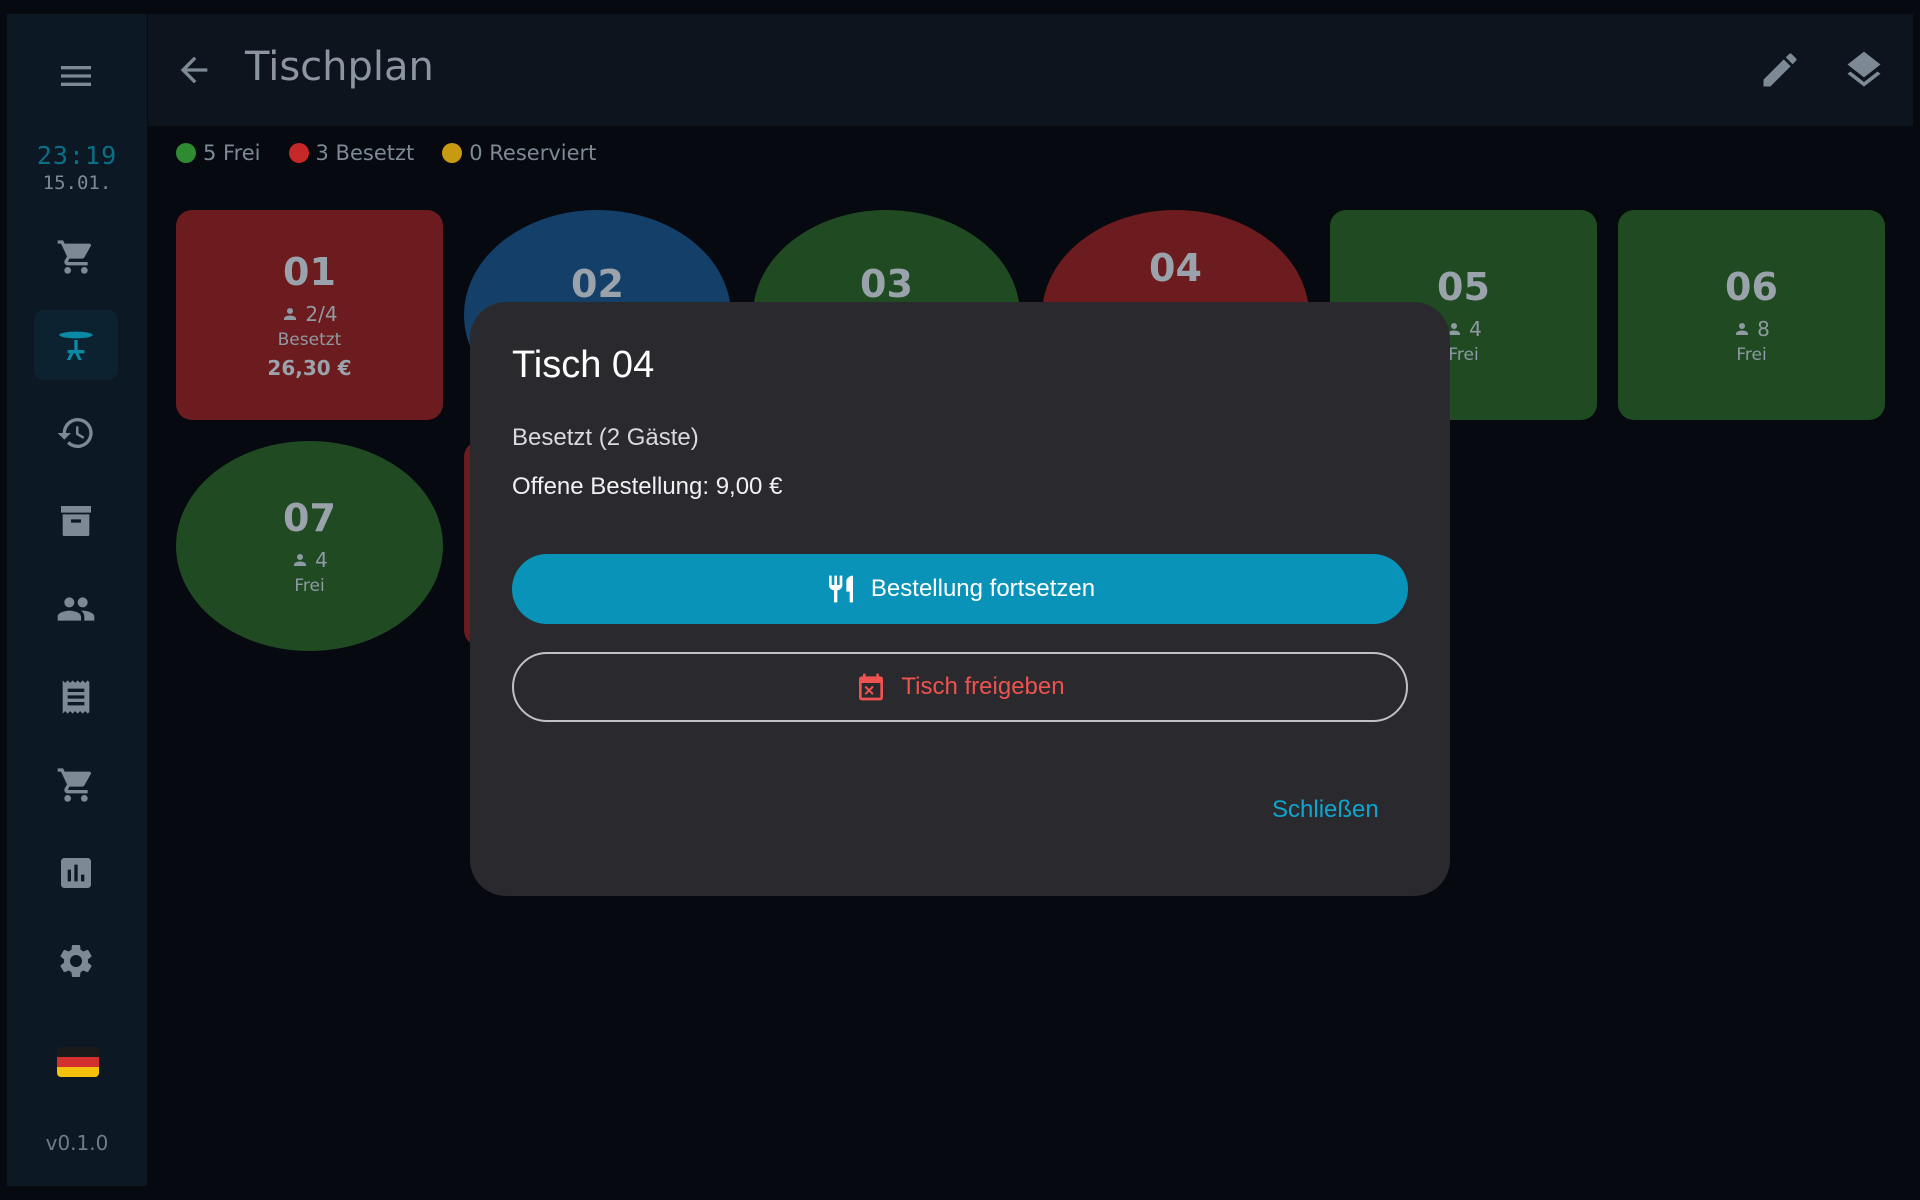 This screenshot has width=1920, height=1200. Describe the element at coordinates (1175, 268) in the screenshot. I see `table-number: 04` at that location.